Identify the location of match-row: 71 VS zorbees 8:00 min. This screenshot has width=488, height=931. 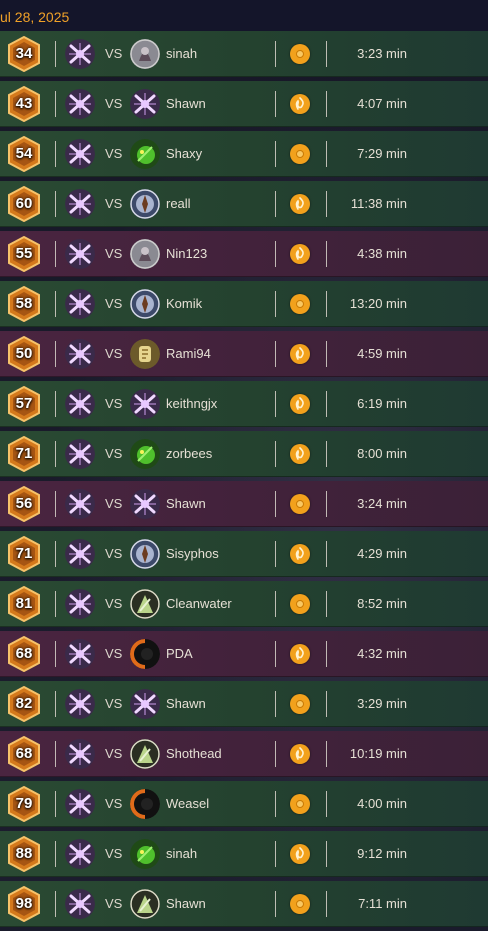
(244, 454).